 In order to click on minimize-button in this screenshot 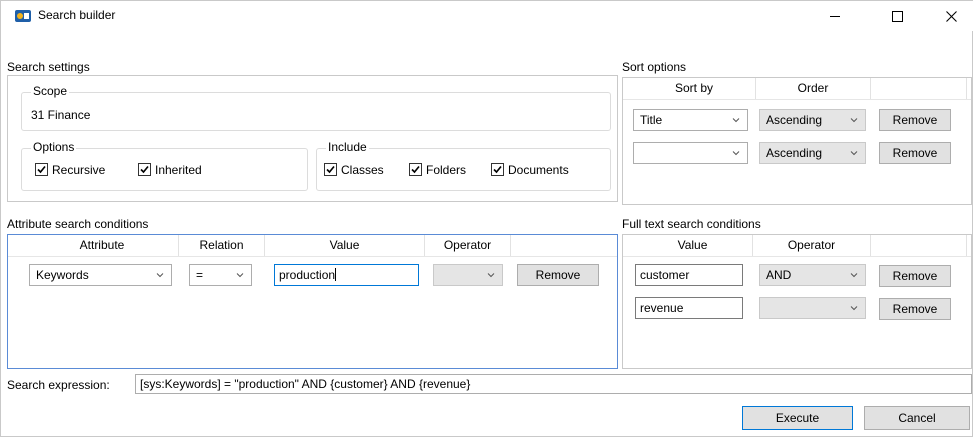, I will do `click(835, 16)`.